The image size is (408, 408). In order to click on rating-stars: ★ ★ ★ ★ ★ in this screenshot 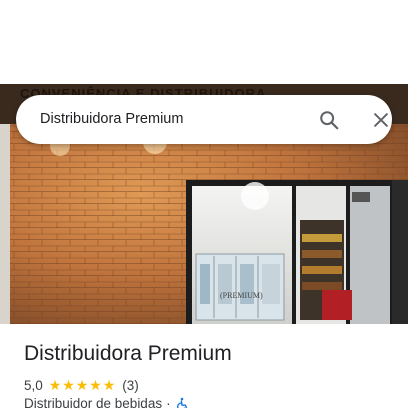, I will do `click(83, 385)`.